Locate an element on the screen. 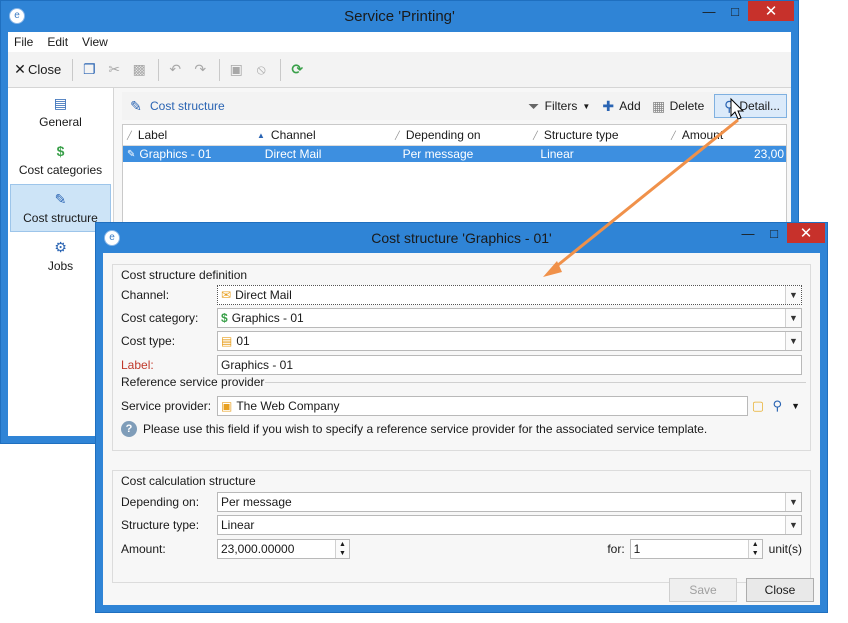 The image size is (848, 623). channel-select: ✉ Direct Mail ▼ is located at coordinates (509, 295).